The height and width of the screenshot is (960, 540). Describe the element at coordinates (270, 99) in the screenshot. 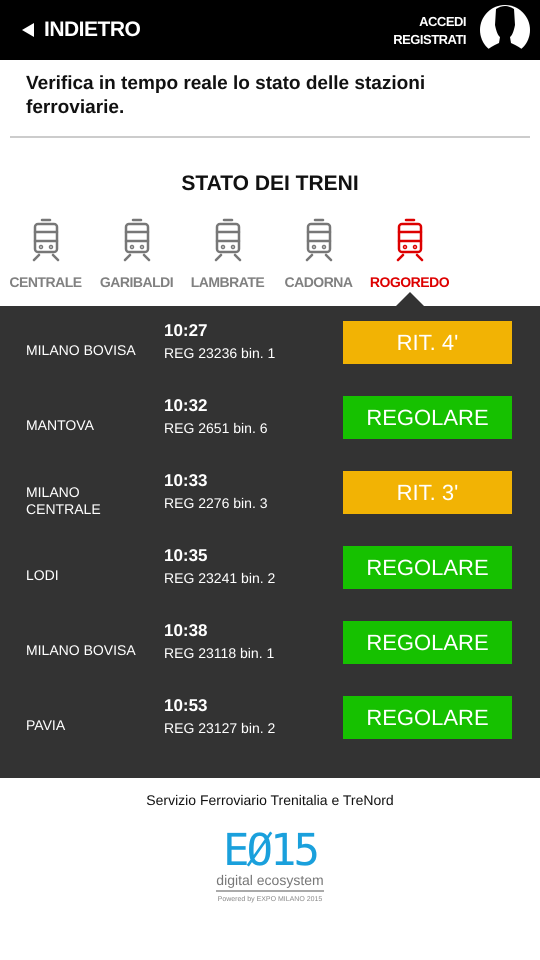

I see `intro-text: Verifica in tempo reale lo stato delle stazioni ferroviarie.` at that location.